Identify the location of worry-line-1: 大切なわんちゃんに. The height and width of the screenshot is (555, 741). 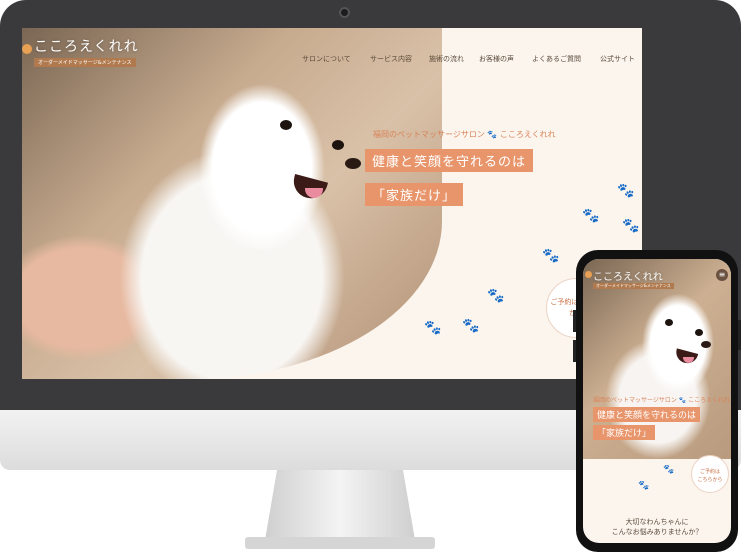
(657, 522).